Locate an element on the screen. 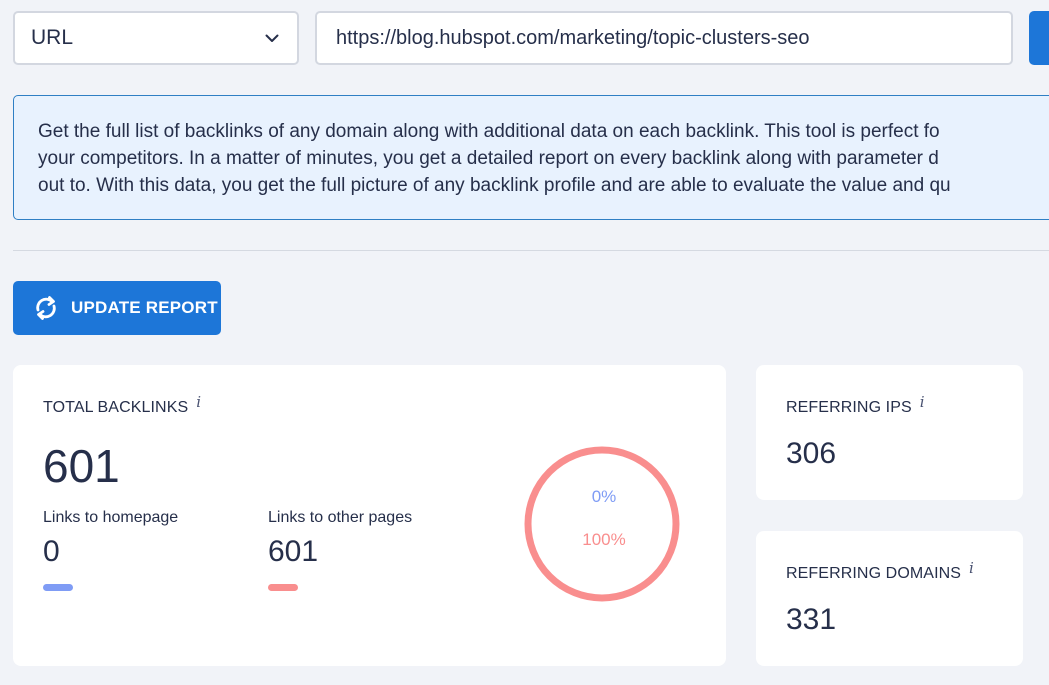  total-backlinks-value: 601 is located at coordinates (81, 466).